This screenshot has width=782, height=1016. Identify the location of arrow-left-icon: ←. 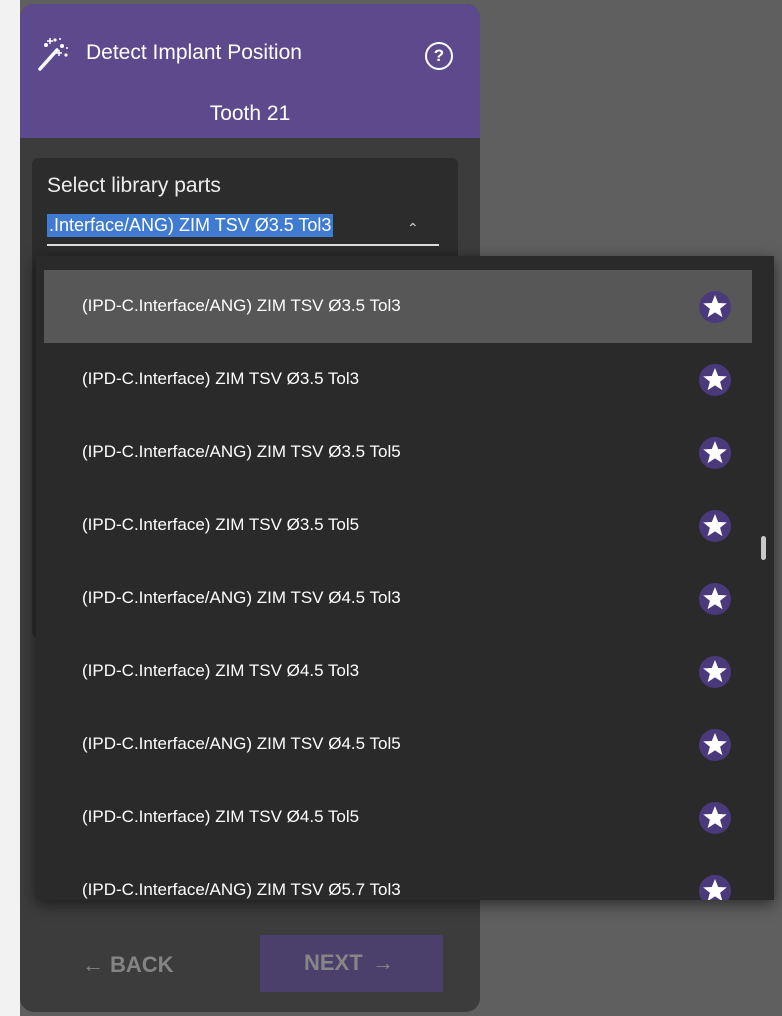
(93, 964).